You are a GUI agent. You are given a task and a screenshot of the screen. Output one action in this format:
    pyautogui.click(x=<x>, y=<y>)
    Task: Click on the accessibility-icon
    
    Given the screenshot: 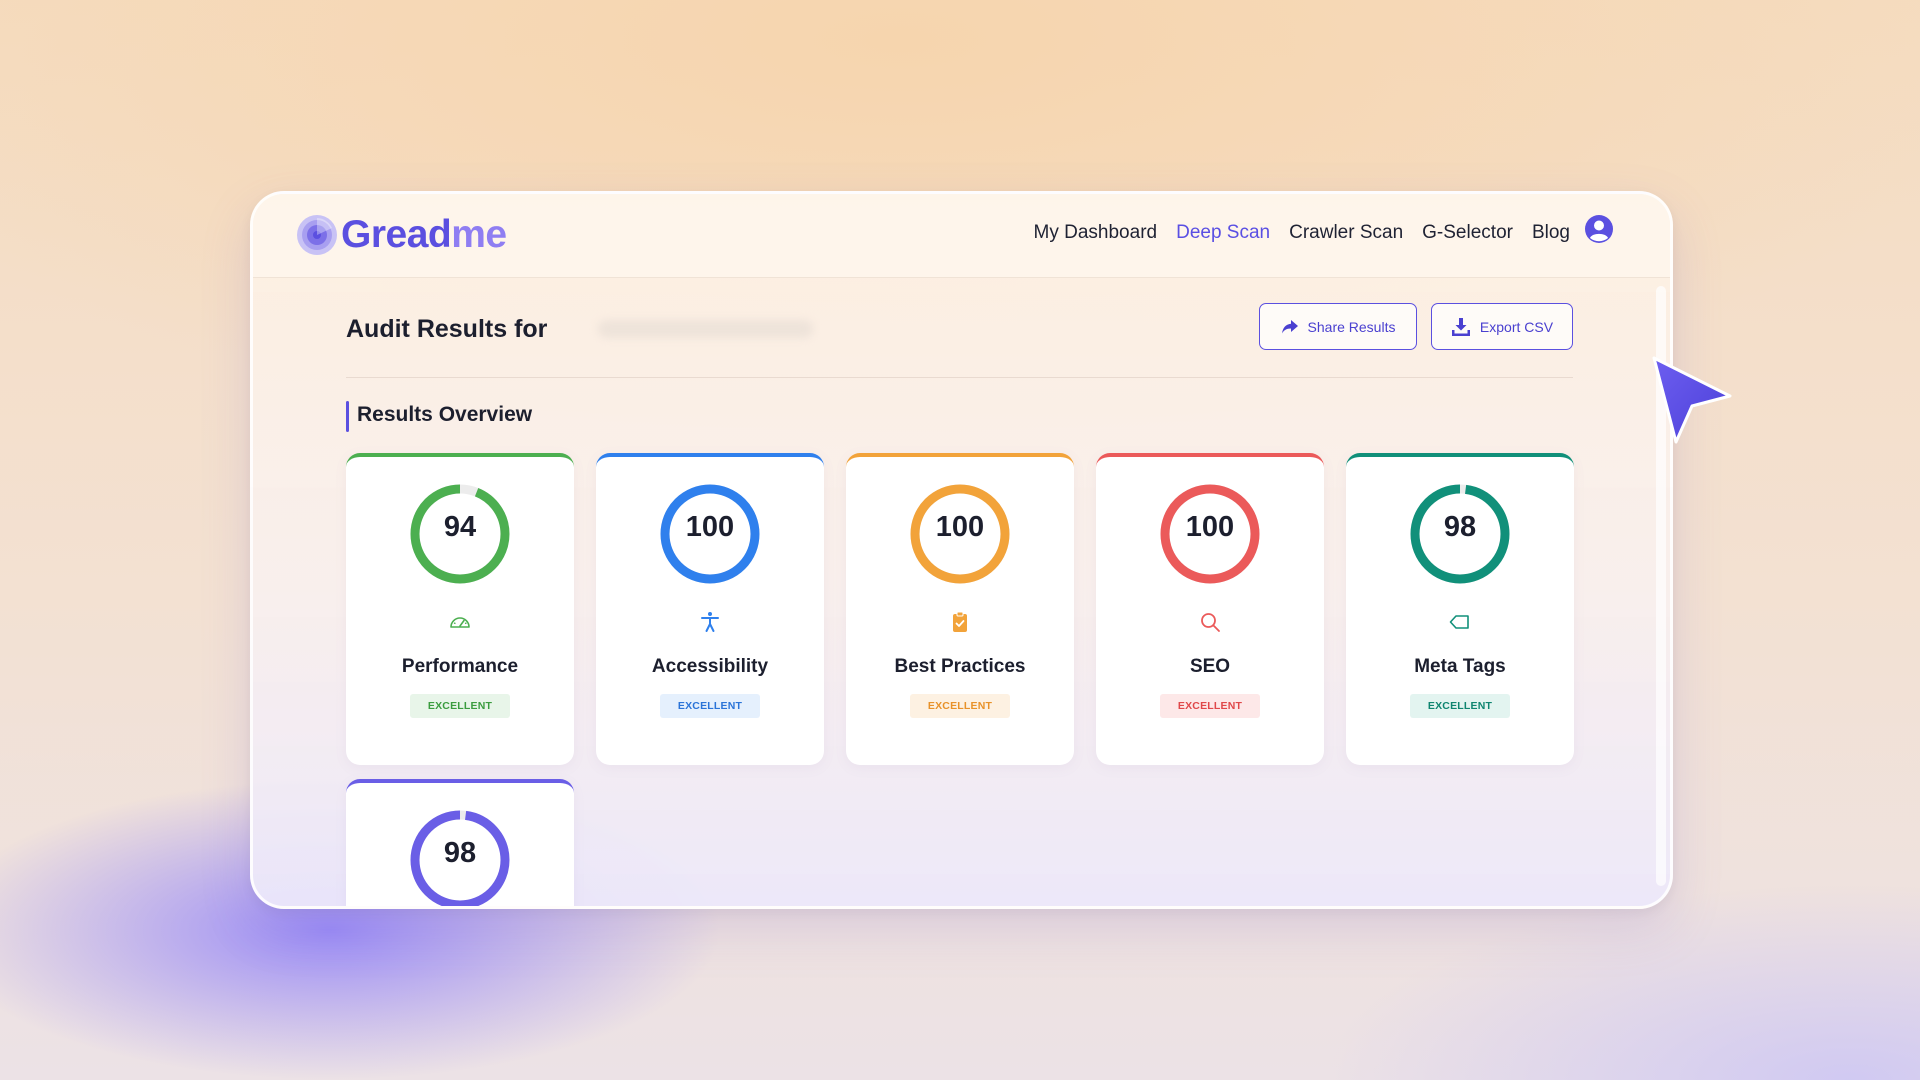 What is the action you would take?
    pyautogui.click(x=710, y=622)
    